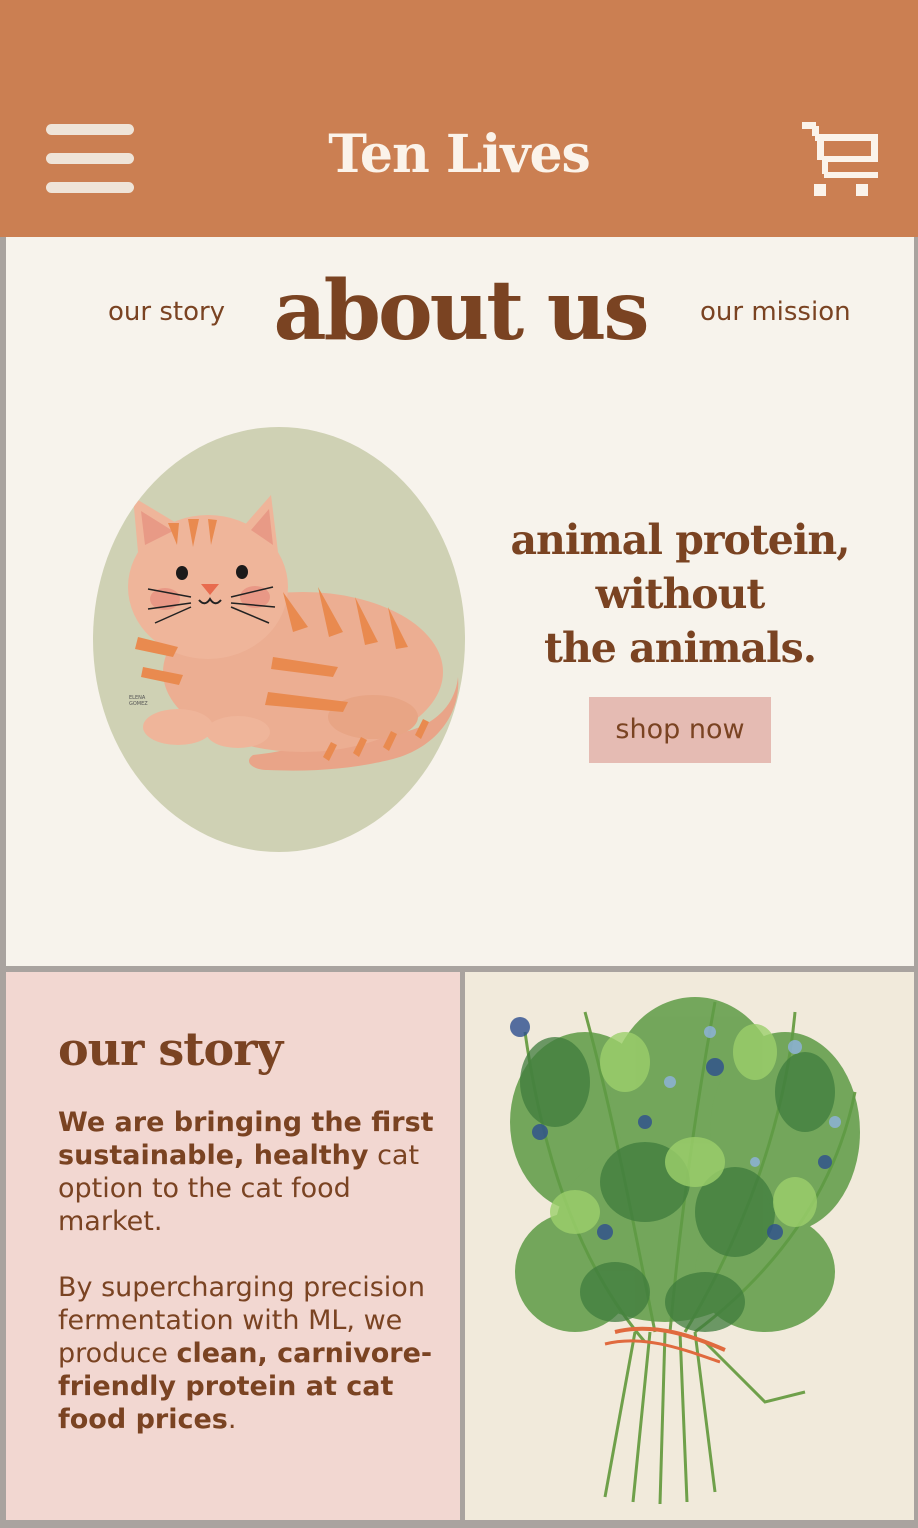 This screenshot has height=1528, width=918. I want to click on hero-tagline: animal protein, without the animals., so click(680, 594).